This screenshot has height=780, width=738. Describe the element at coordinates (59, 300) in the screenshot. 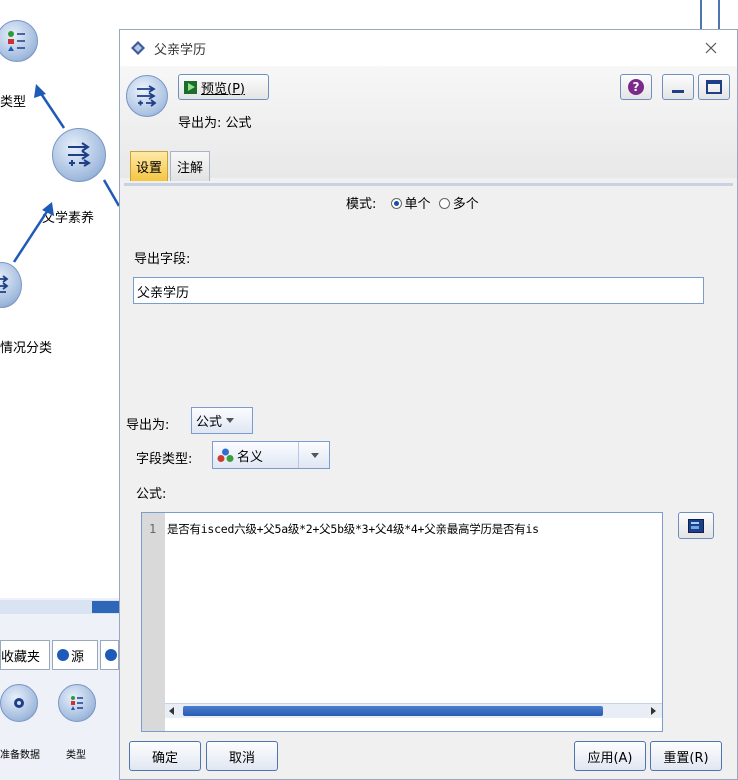

I see `stream-canvas: 类型 父学素养 情况分类` at that location.